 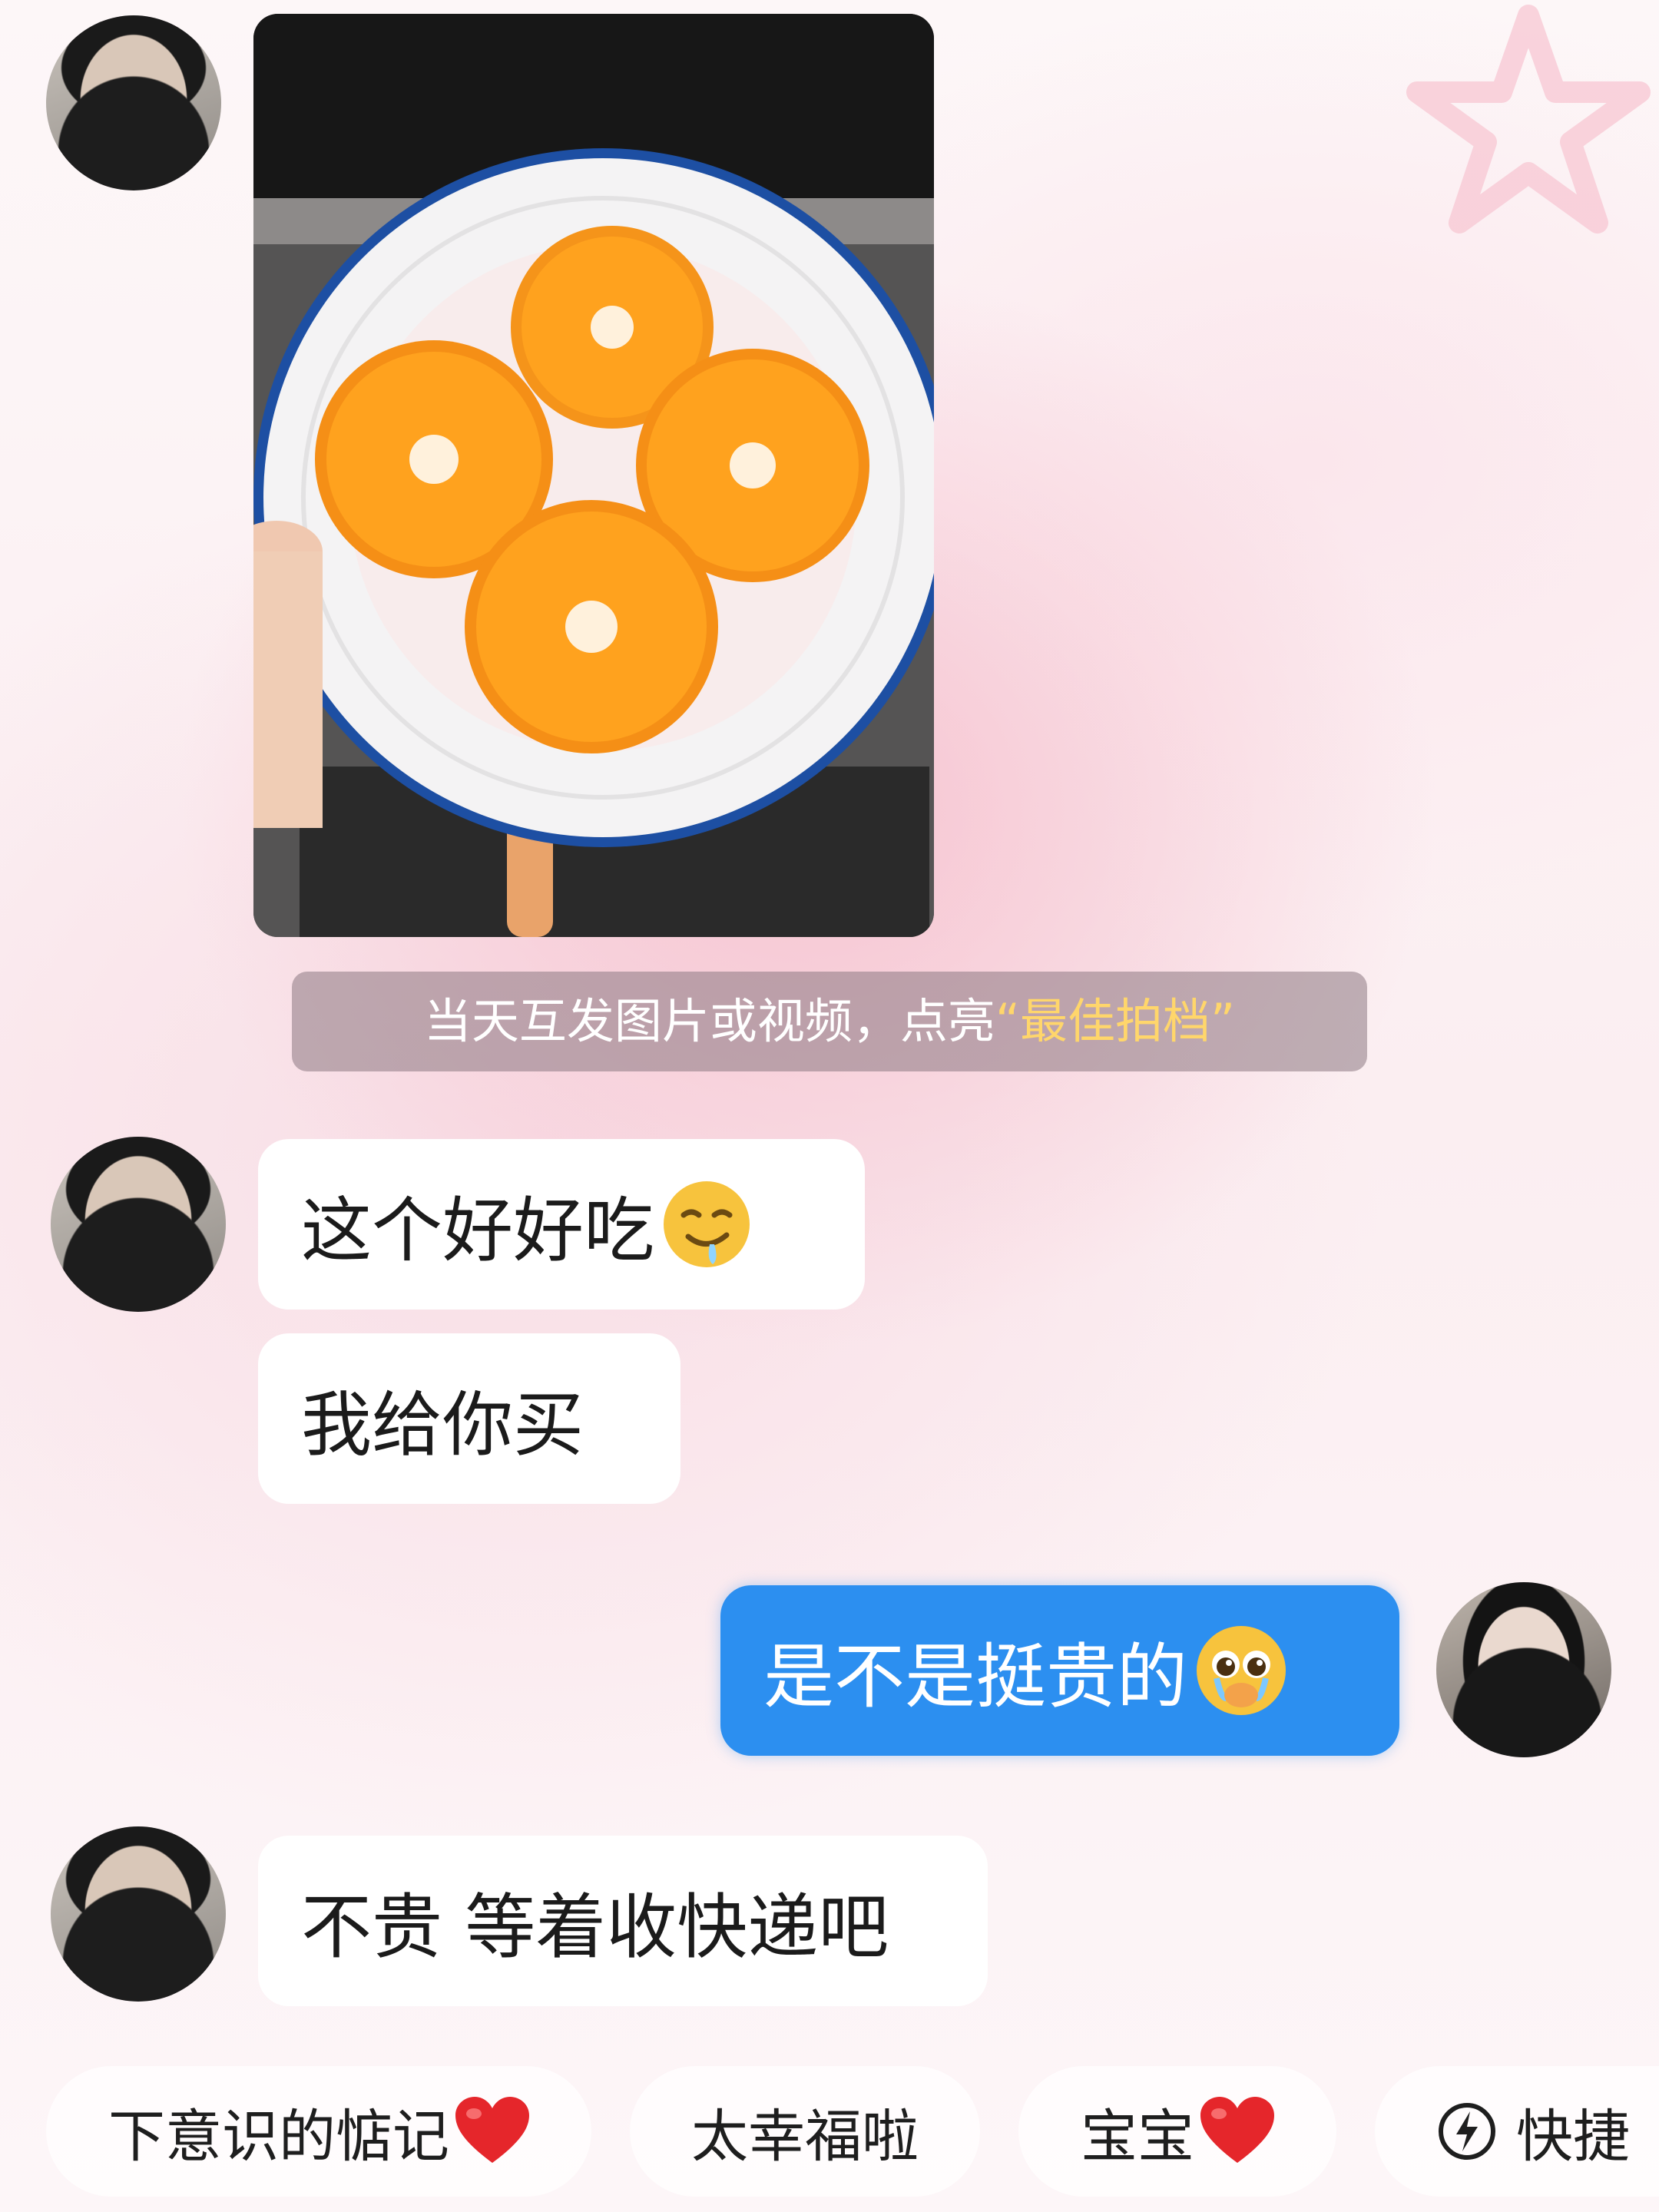 I want to click on quick-reply-chip: 下意识的惦记, so click(x=318, y=2131).